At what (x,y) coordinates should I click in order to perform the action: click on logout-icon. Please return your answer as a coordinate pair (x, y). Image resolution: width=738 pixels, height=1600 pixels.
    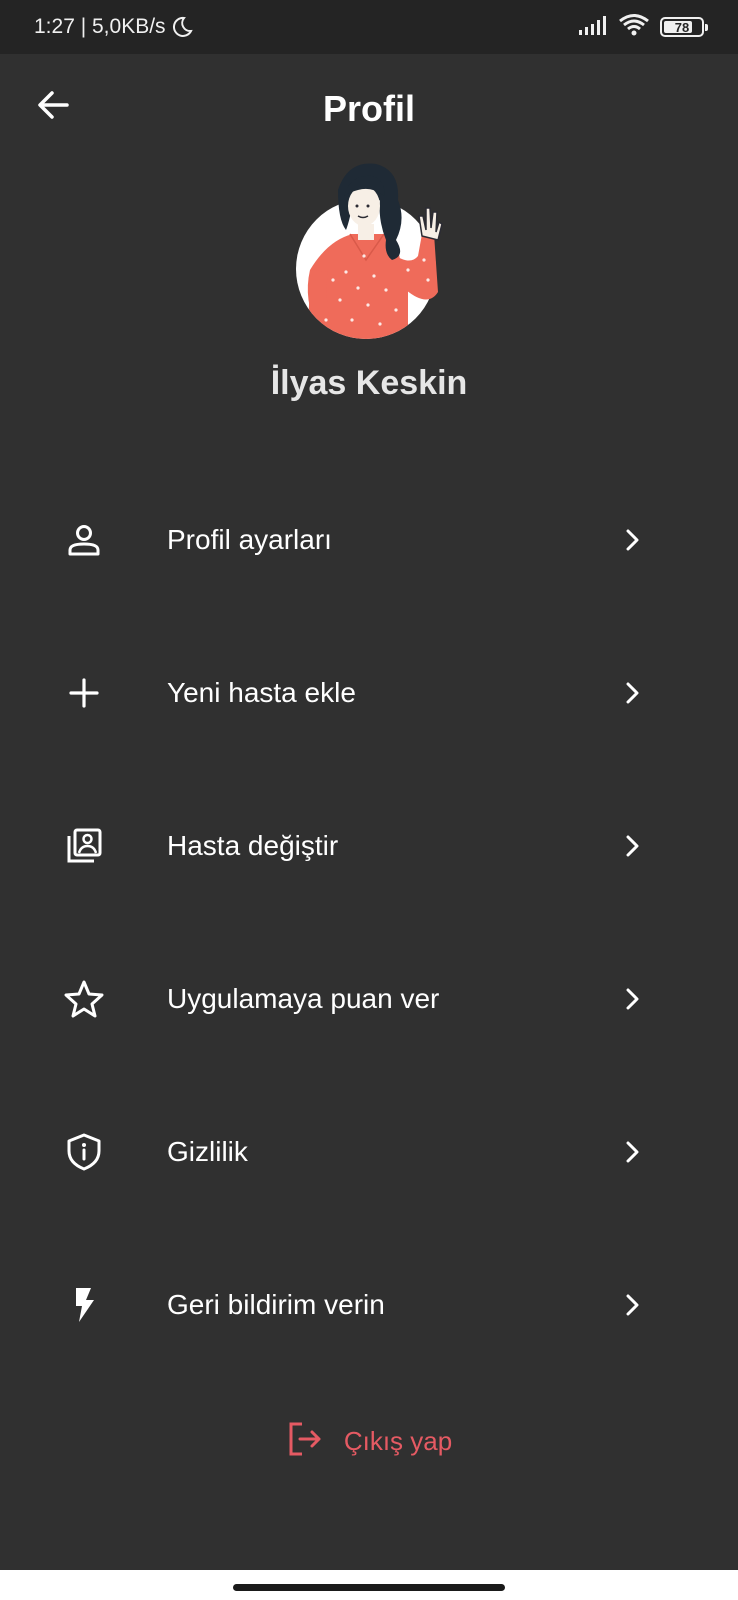
    Looking at the image, I should click on (305, 1441).